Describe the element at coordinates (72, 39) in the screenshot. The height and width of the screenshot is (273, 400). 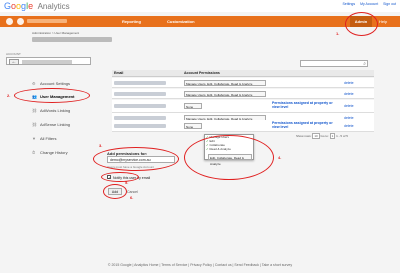
I see `page-title-redacted` at that location.